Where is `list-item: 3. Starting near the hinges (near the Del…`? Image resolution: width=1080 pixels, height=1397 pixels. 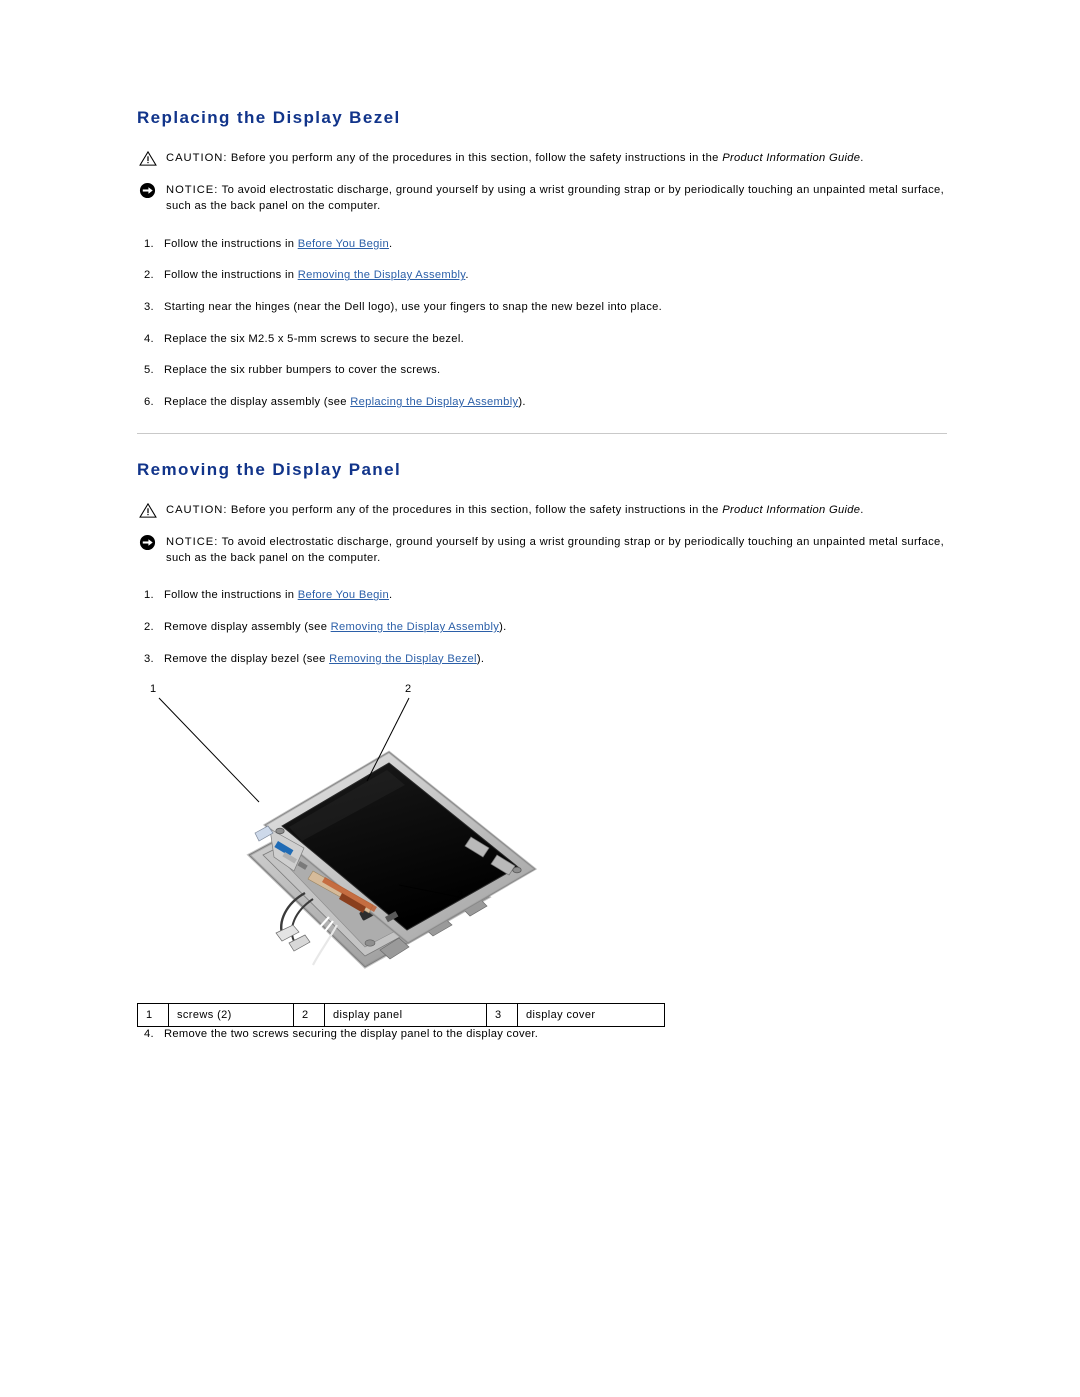 list-item: 3. Starting near the hinges (near the Del… is located at coordinates (542, 308).